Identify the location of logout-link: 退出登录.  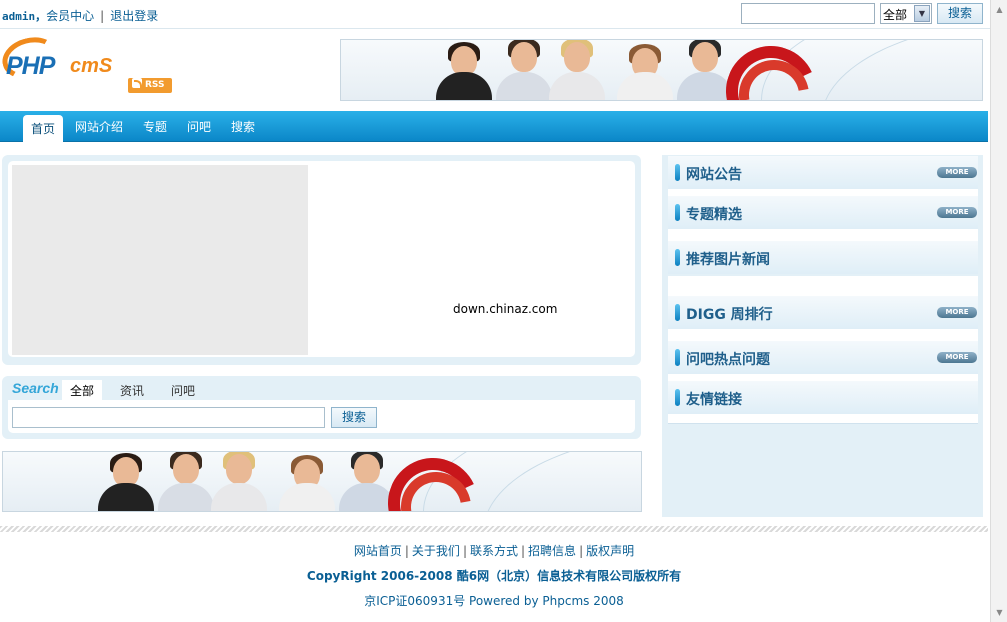
(134, 16).